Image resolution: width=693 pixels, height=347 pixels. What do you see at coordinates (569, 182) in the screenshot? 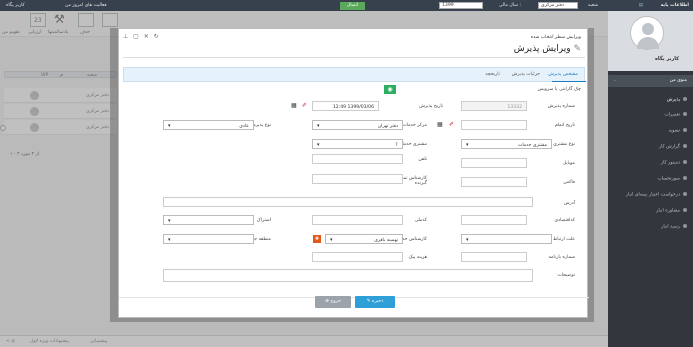
I see `fax-label: فاکس` at bounding box center [569, 182].